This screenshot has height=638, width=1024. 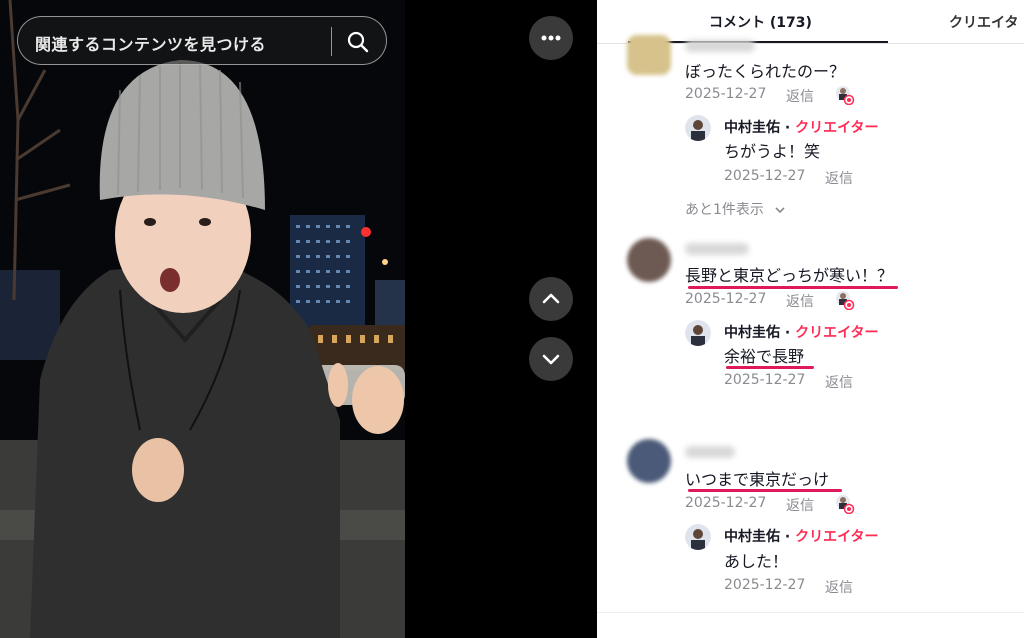 I want to click on more-options-button, so click(x=551, y=38).